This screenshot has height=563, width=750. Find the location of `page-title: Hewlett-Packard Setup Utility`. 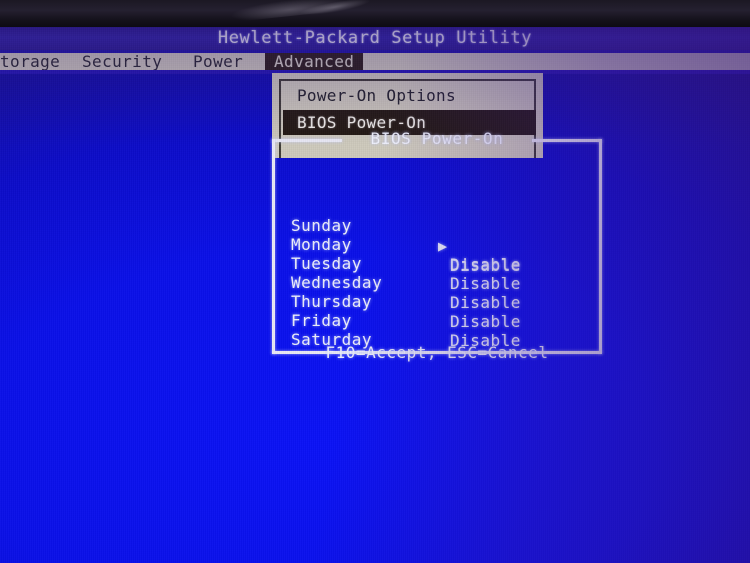

page-title: Hewlett-Packard Setup Utility is located at coordinates (375, 38).